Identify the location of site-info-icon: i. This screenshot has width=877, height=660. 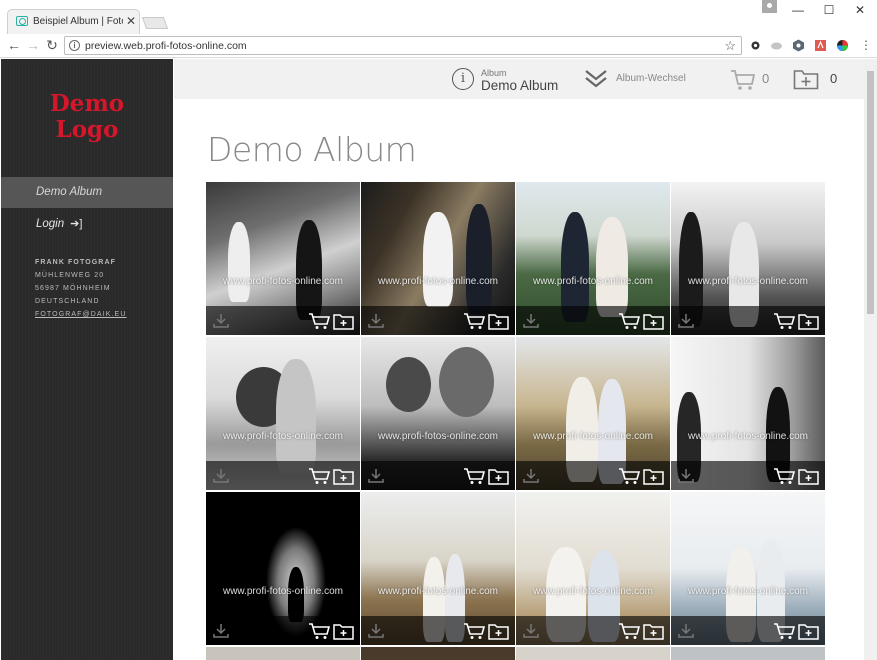
(74, 45).